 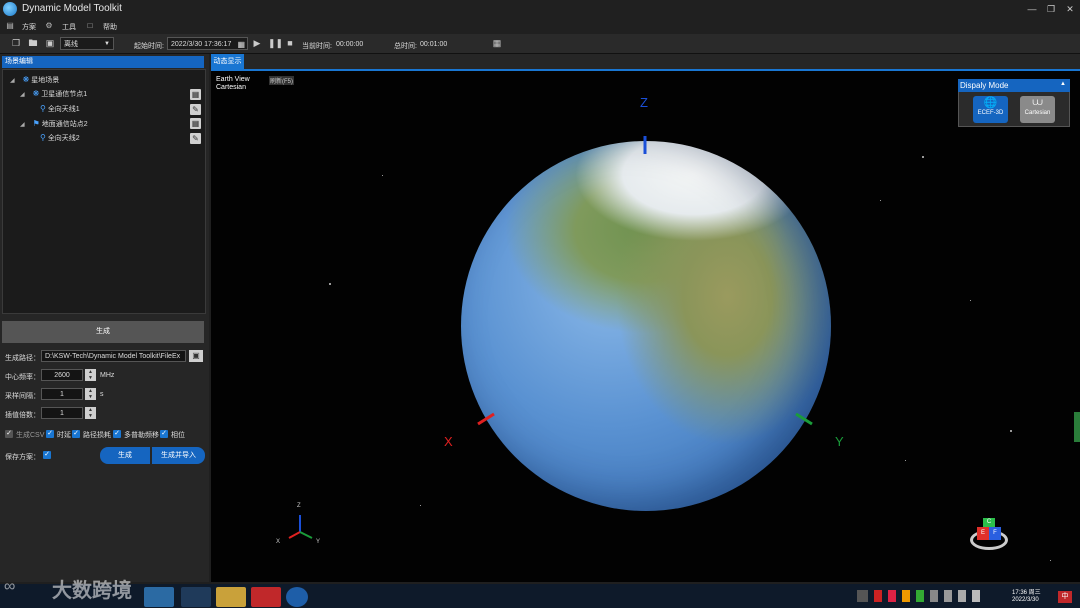 I want to click on sample-interval-label: 采样间隔：, so click(x=22, y=396).